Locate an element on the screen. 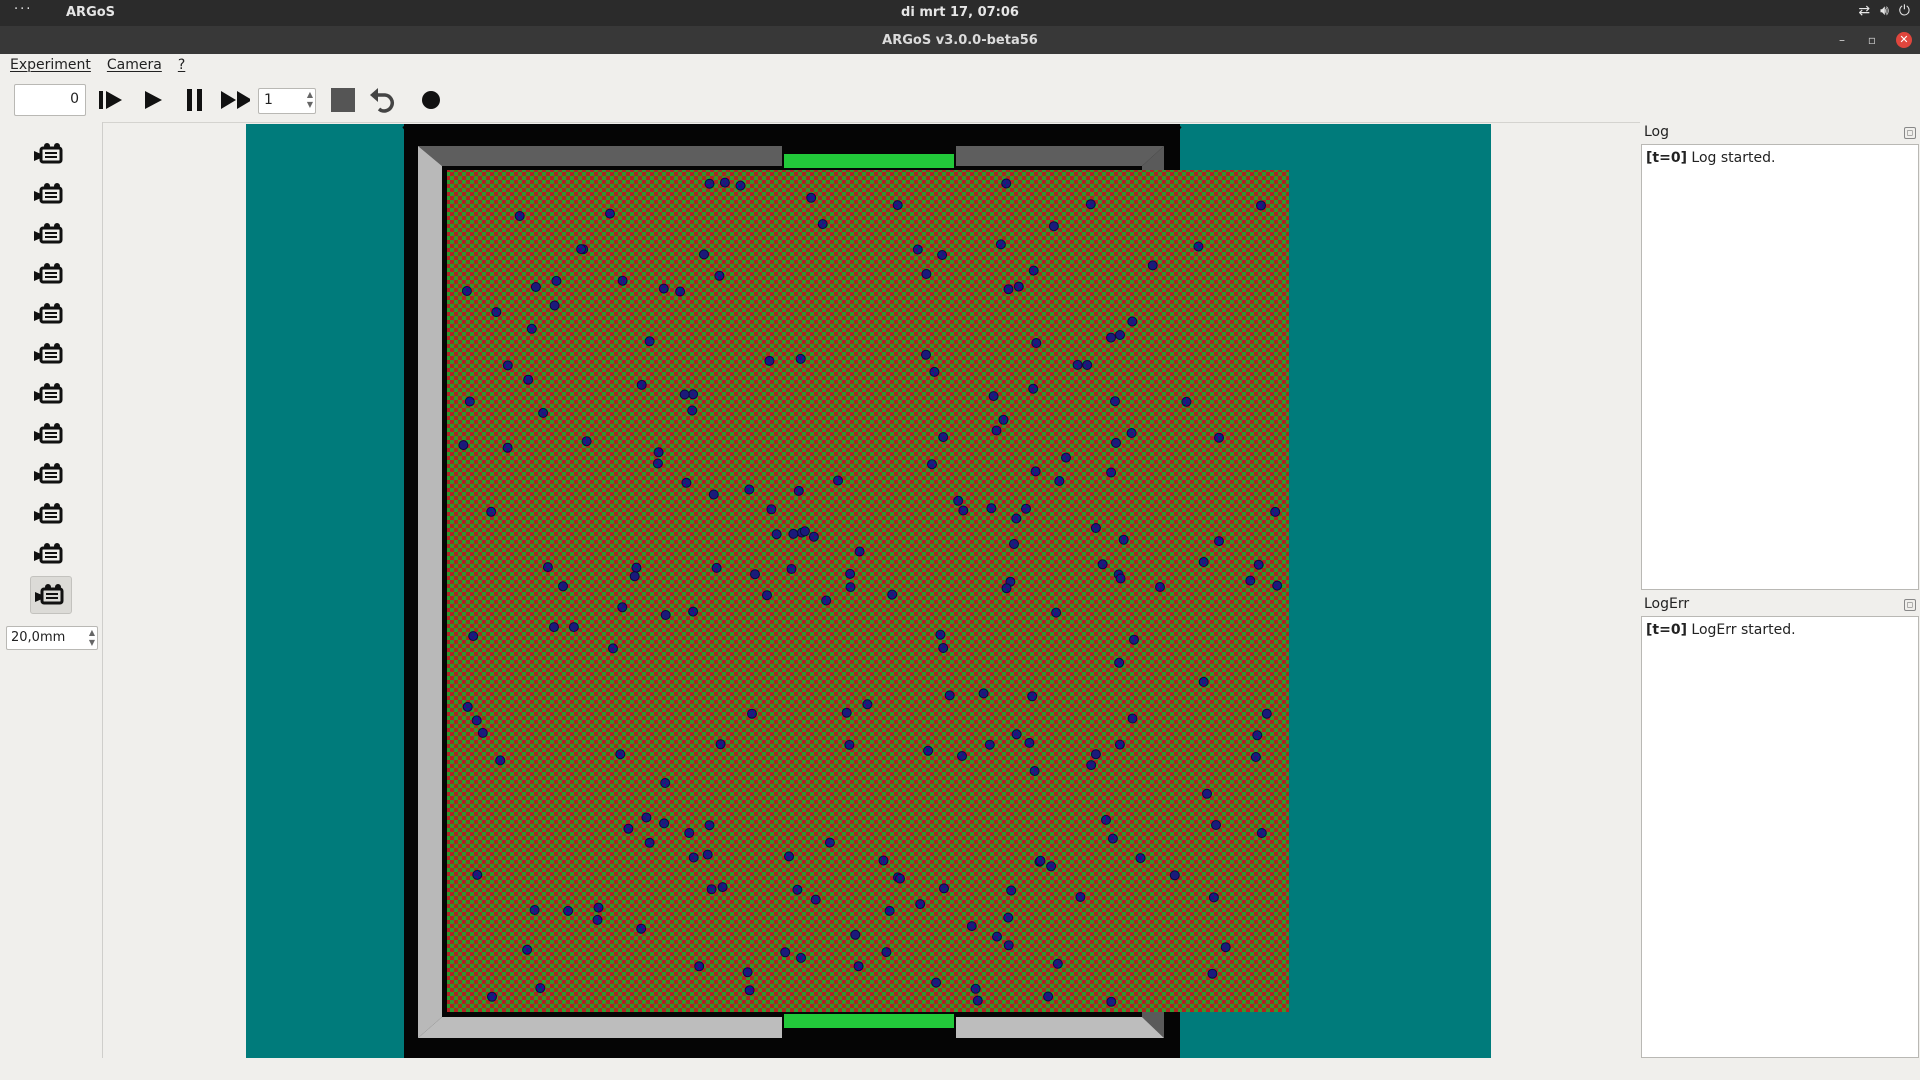 This screenshot has height=1080, width=1920. minimize-button: – is located at coordinates (1842, 40).